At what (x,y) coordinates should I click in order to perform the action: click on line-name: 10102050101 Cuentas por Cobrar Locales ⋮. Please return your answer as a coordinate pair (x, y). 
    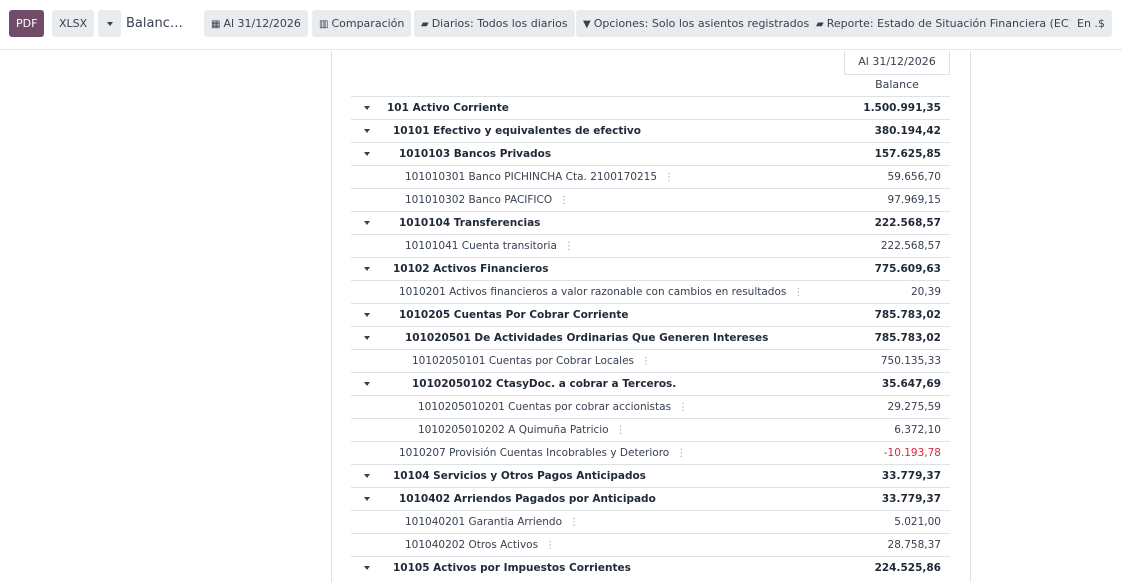
    Looking at the image, I should click on (531, 361).